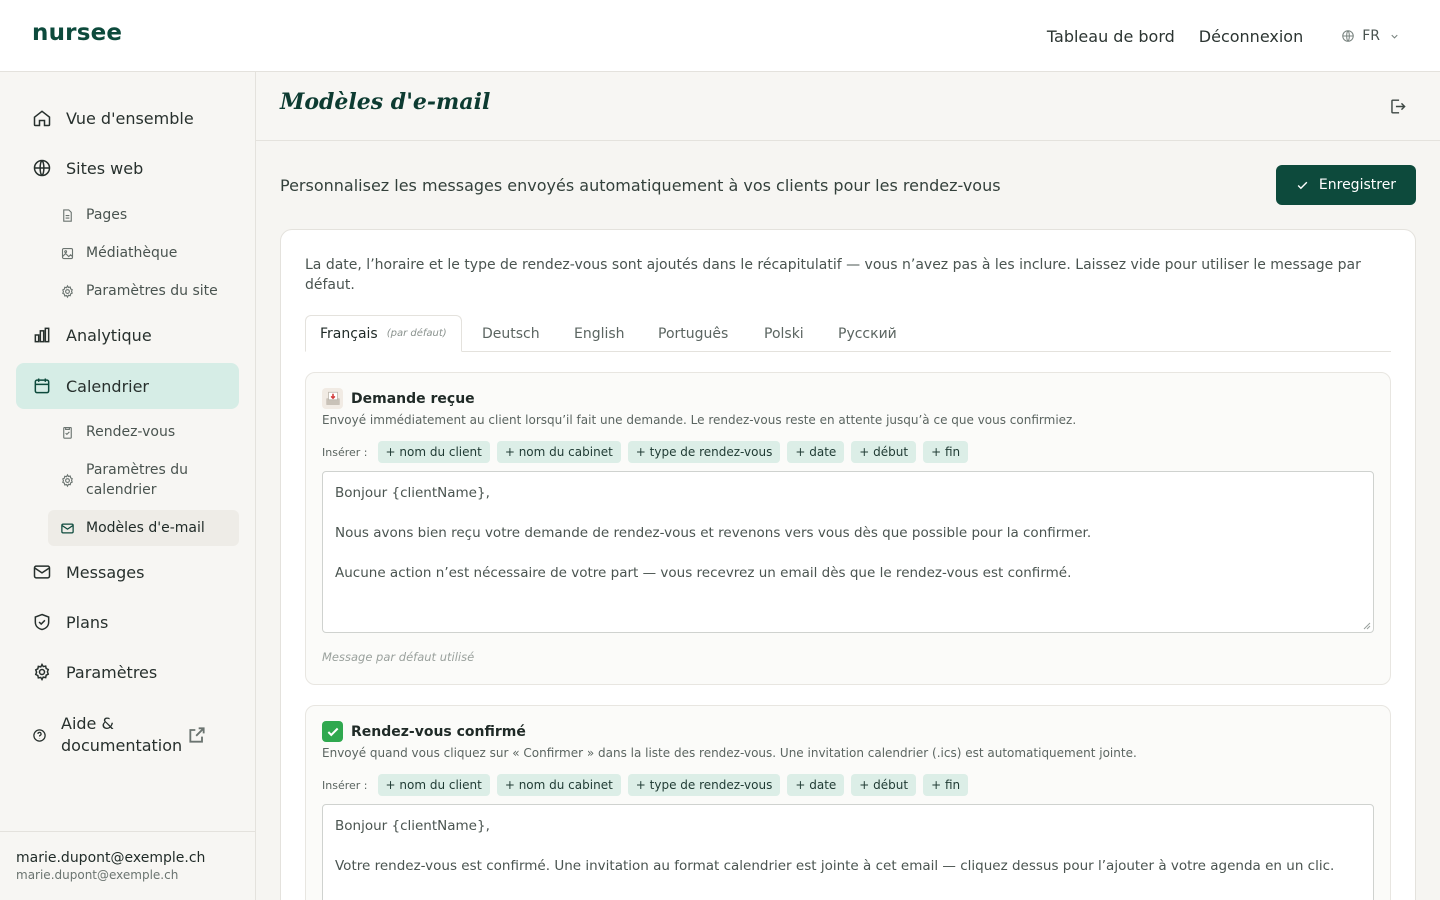 This screenshot has width=1440, height=900. Describe the element at coordinates (416, 333) in the screenshot. I see `default-badge: (par défaut)` at that location.